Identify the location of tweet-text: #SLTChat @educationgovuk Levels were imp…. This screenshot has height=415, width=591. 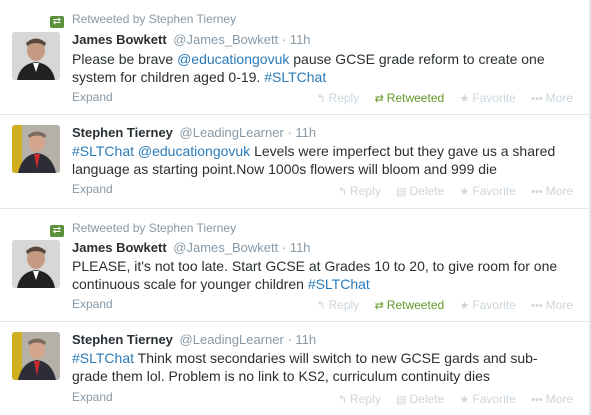
(314, 160).